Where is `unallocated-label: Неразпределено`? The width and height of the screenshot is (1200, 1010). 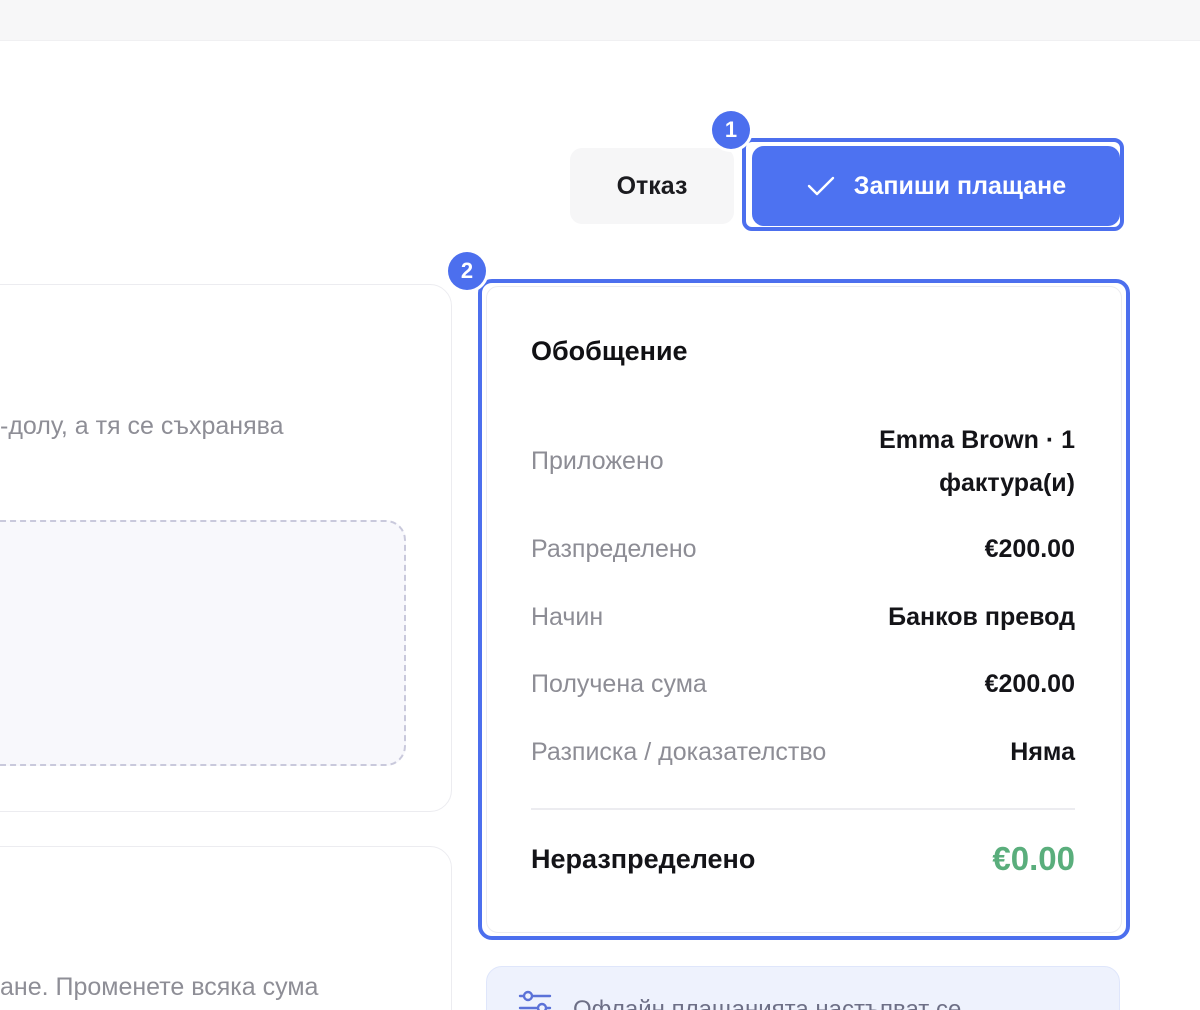
unallocated-label: Неразпределено is located at coordinates (643, 859).